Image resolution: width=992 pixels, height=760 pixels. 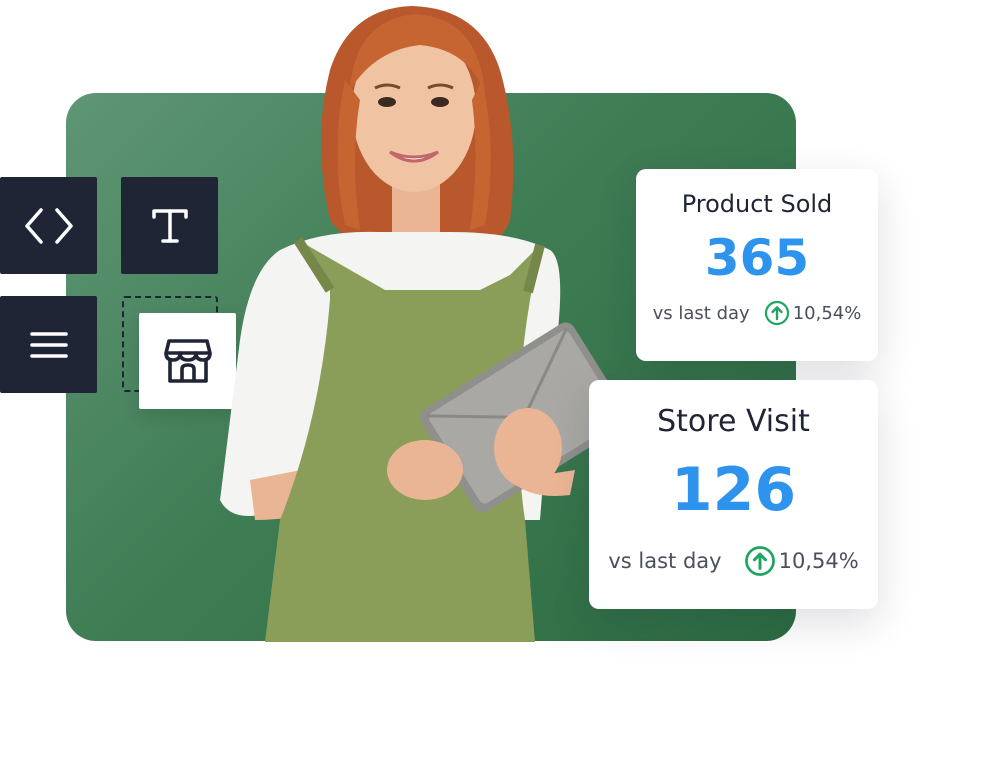 I want to click on store-visit-card: Store Visit 126 vs last day 10,54%, so click(x=733, y=494).